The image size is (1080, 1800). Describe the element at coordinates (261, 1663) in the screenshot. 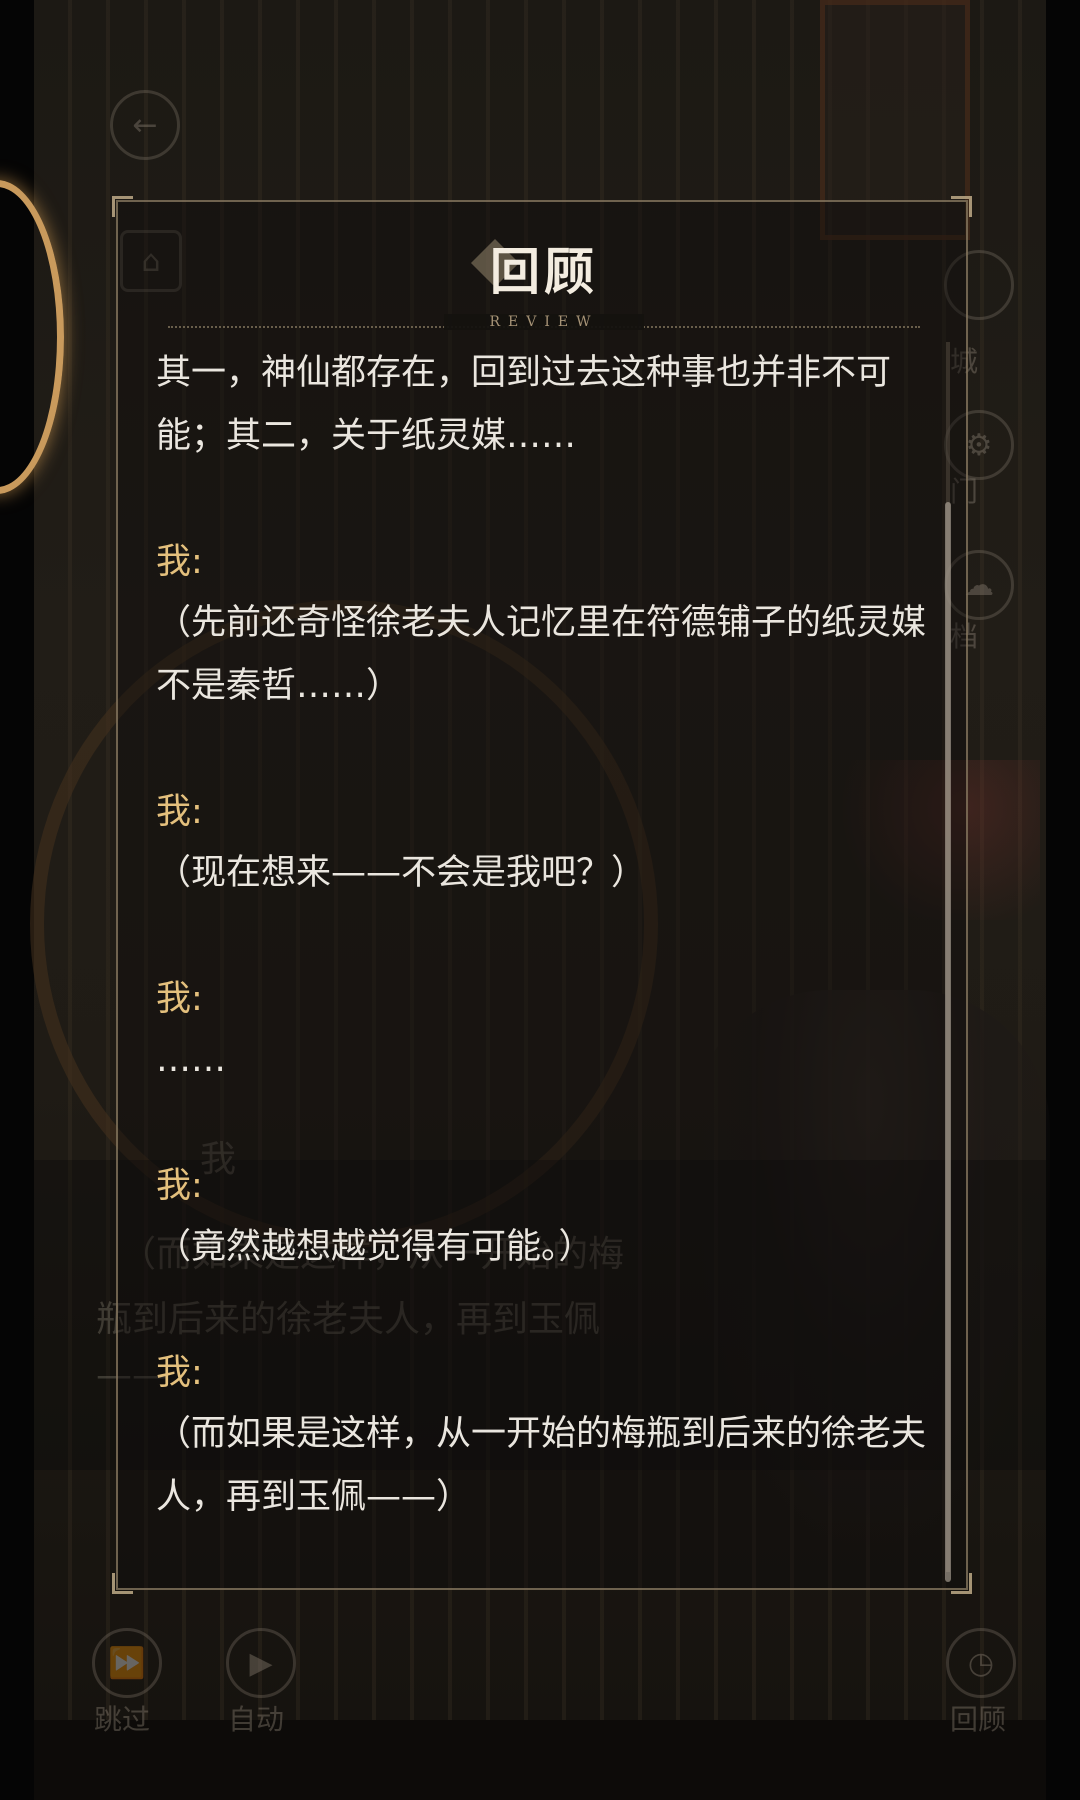

I see `auto-play-icon: ▶` at that location.